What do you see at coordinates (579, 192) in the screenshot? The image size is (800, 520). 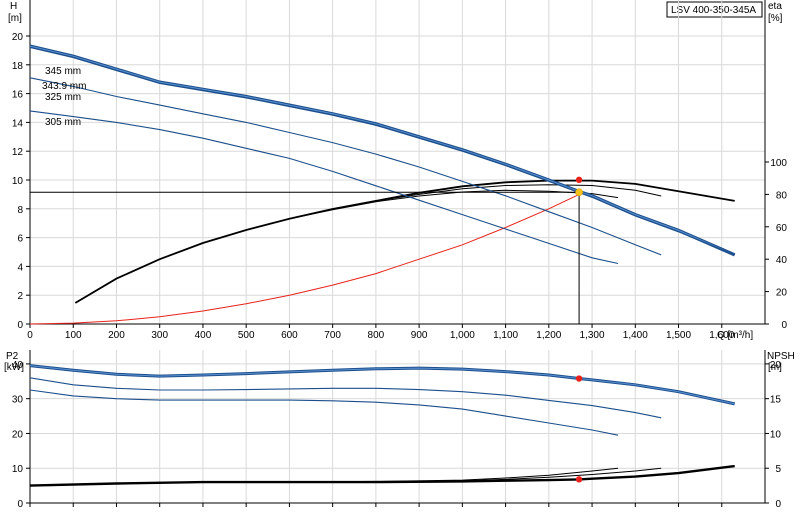 I see `op-marker-head` at bounding box center [579, 192].